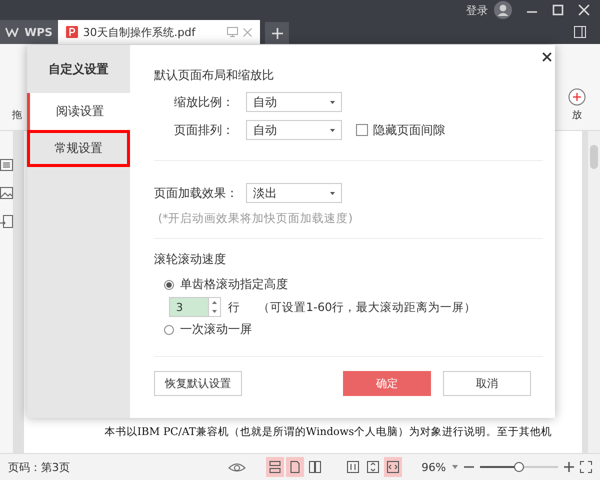 The height and width of the screenshot is (480, 600). I want to click on image-icon, so click(7, 193).